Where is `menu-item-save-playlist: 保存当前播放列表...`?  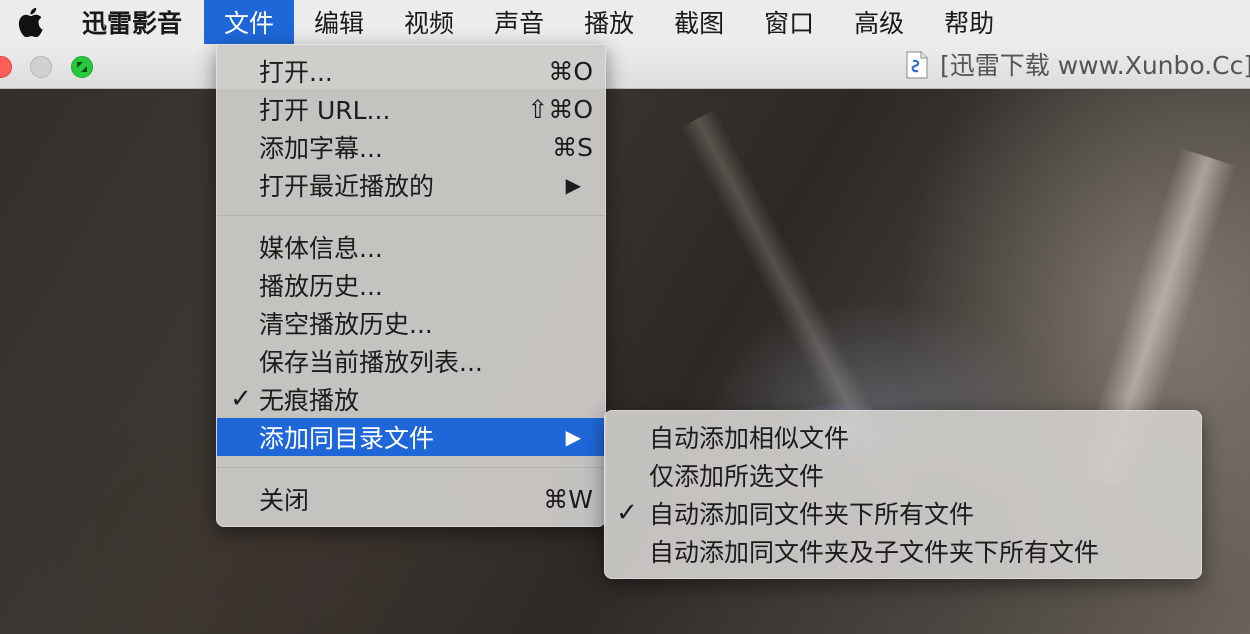
menu-item-save-playlist: 保存当前播放列表... is located at coordinates (411, 361).